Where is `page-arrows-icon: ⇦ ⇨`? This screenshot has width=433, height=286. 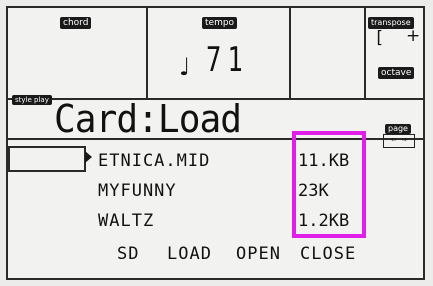
page-arrows-icon: ⇦ ⇨ is located at coordinates (399, 141).